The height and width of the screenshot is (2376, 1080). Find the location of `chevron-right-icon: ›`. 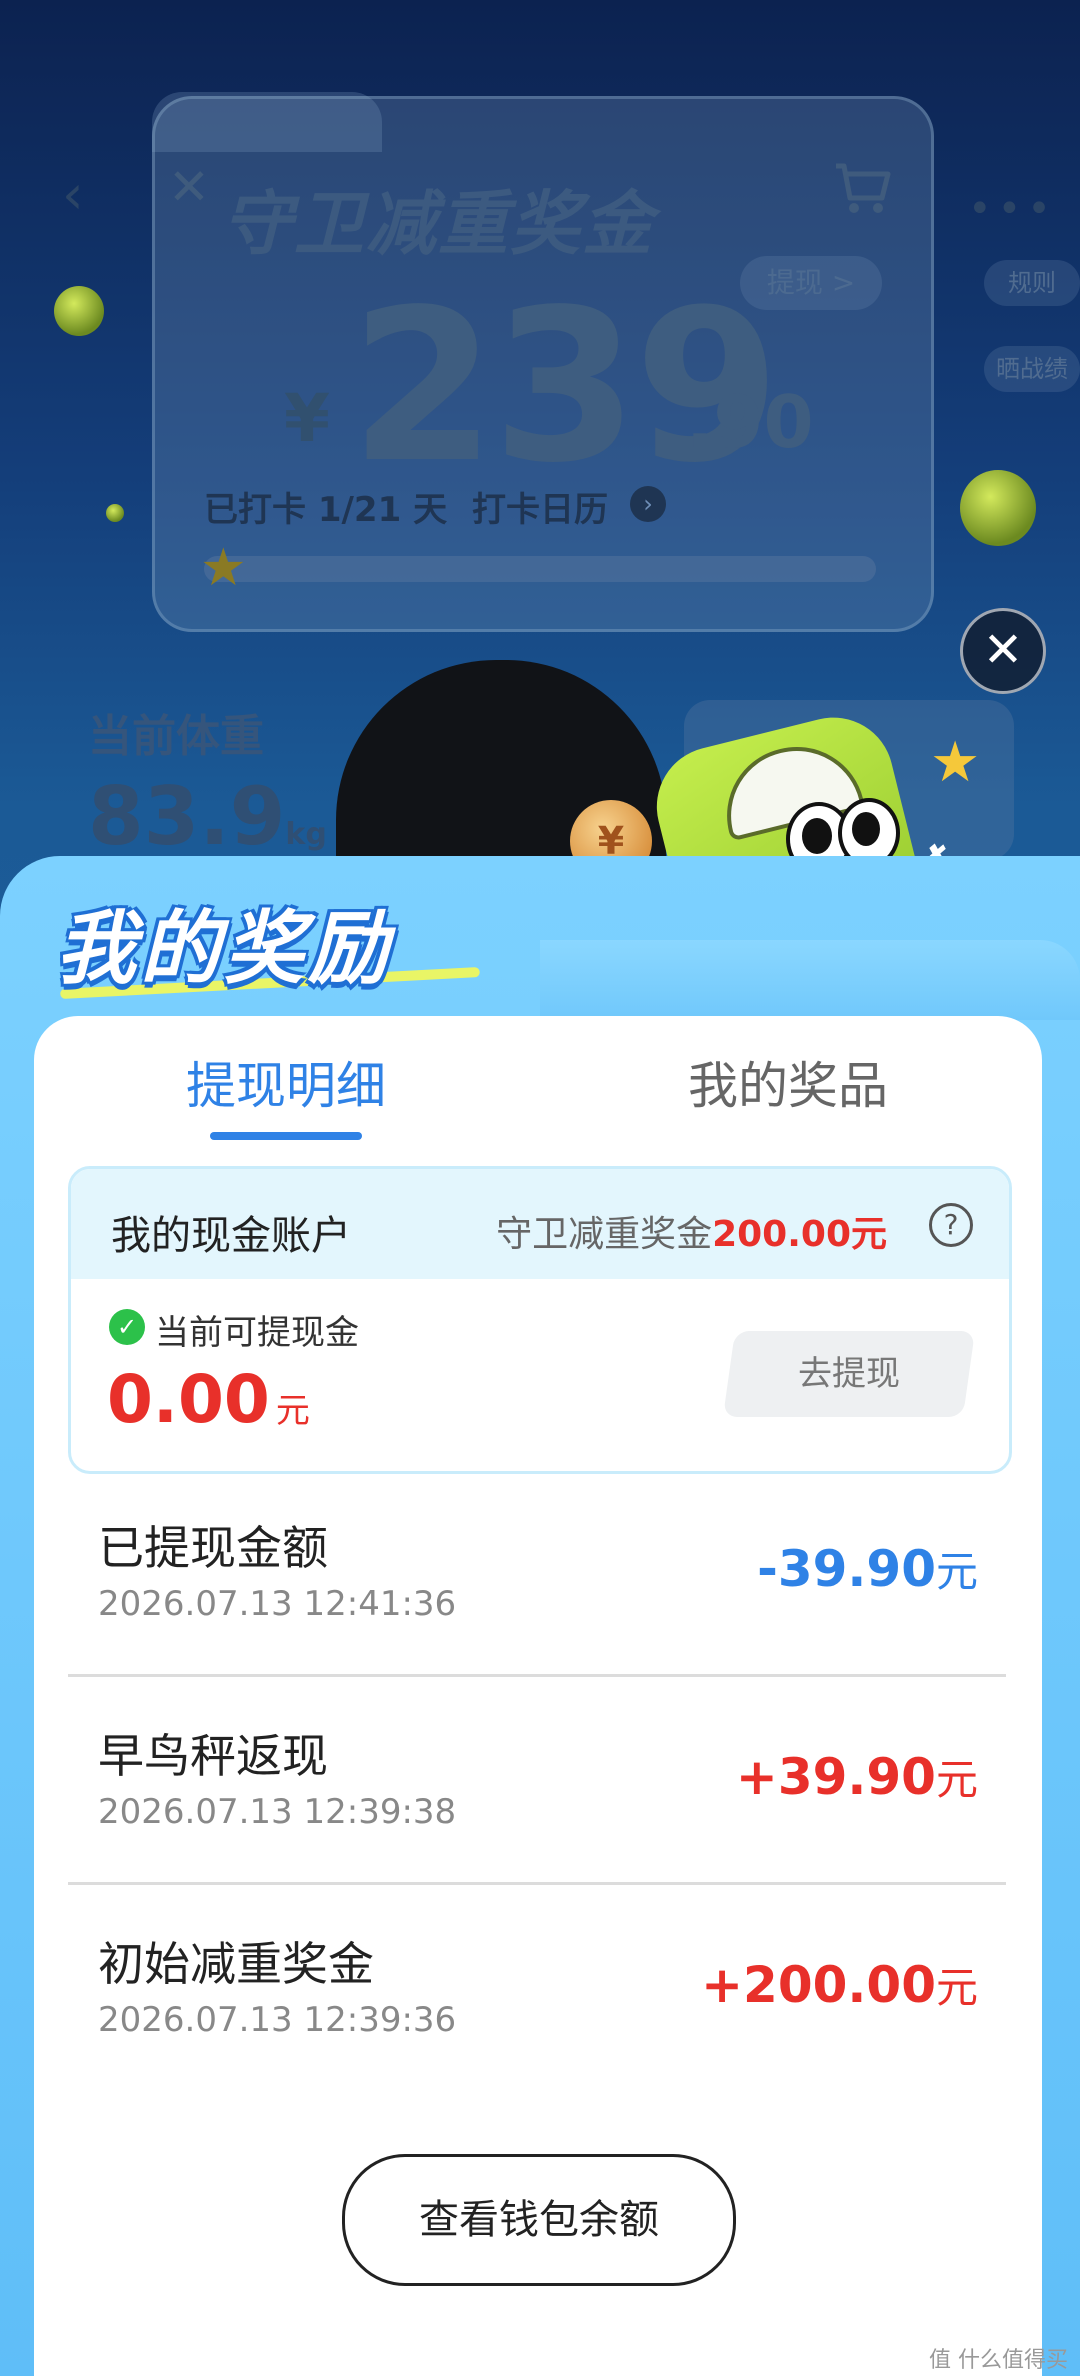

chevron-right-icon: › is located at coordinates (648, 504).